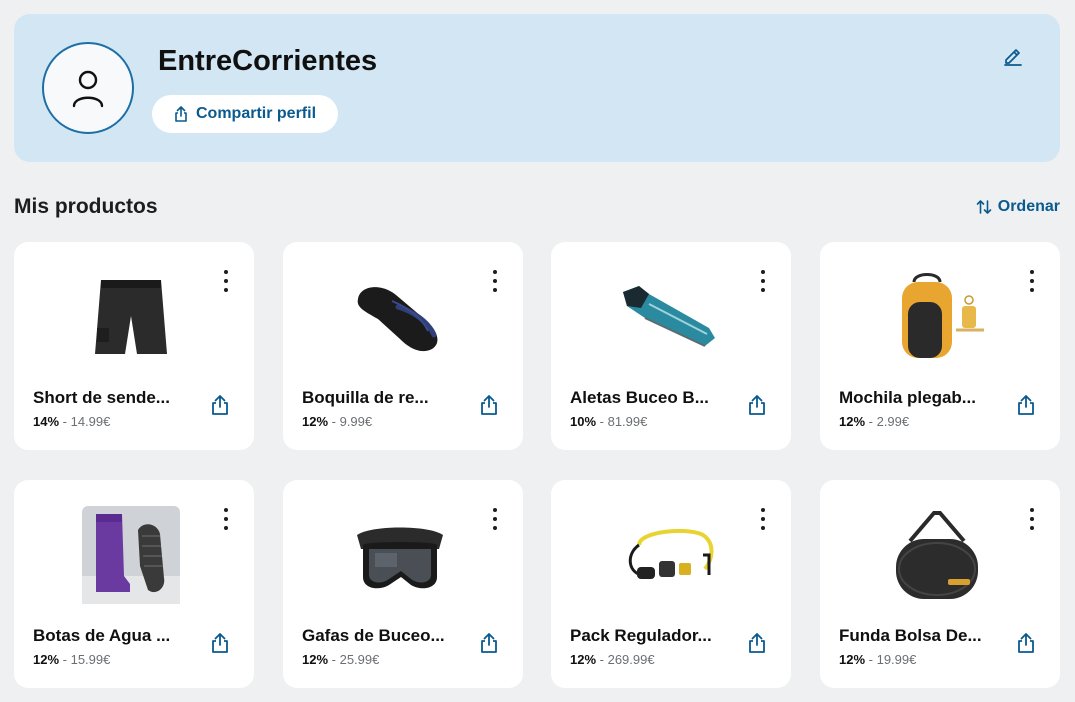 The width and height of the screenshot is (1075, 702). I want to click on pencil-icon, so click(1013, 57).